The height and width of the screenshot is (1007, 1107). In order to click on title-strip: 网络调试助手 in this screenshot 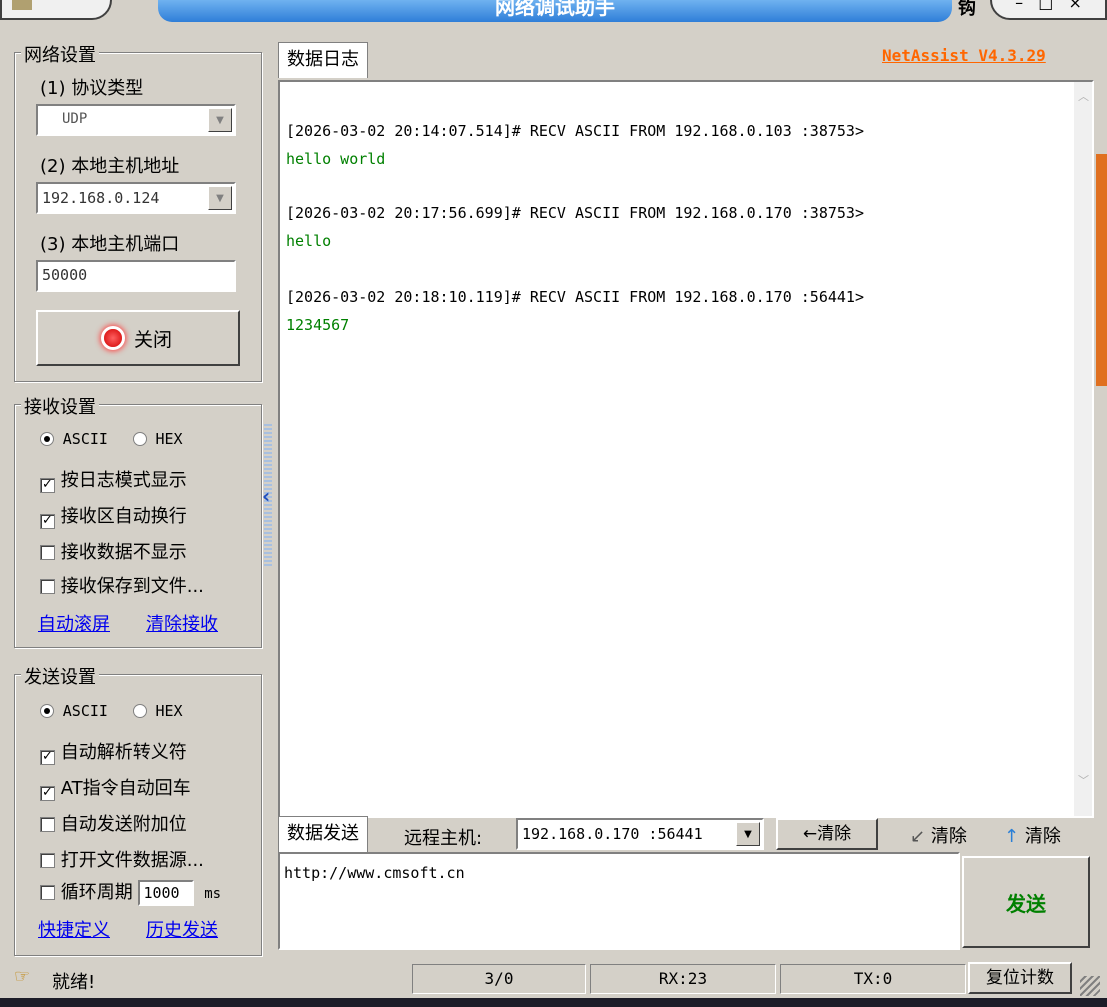, I will do `click(555, 11)`.